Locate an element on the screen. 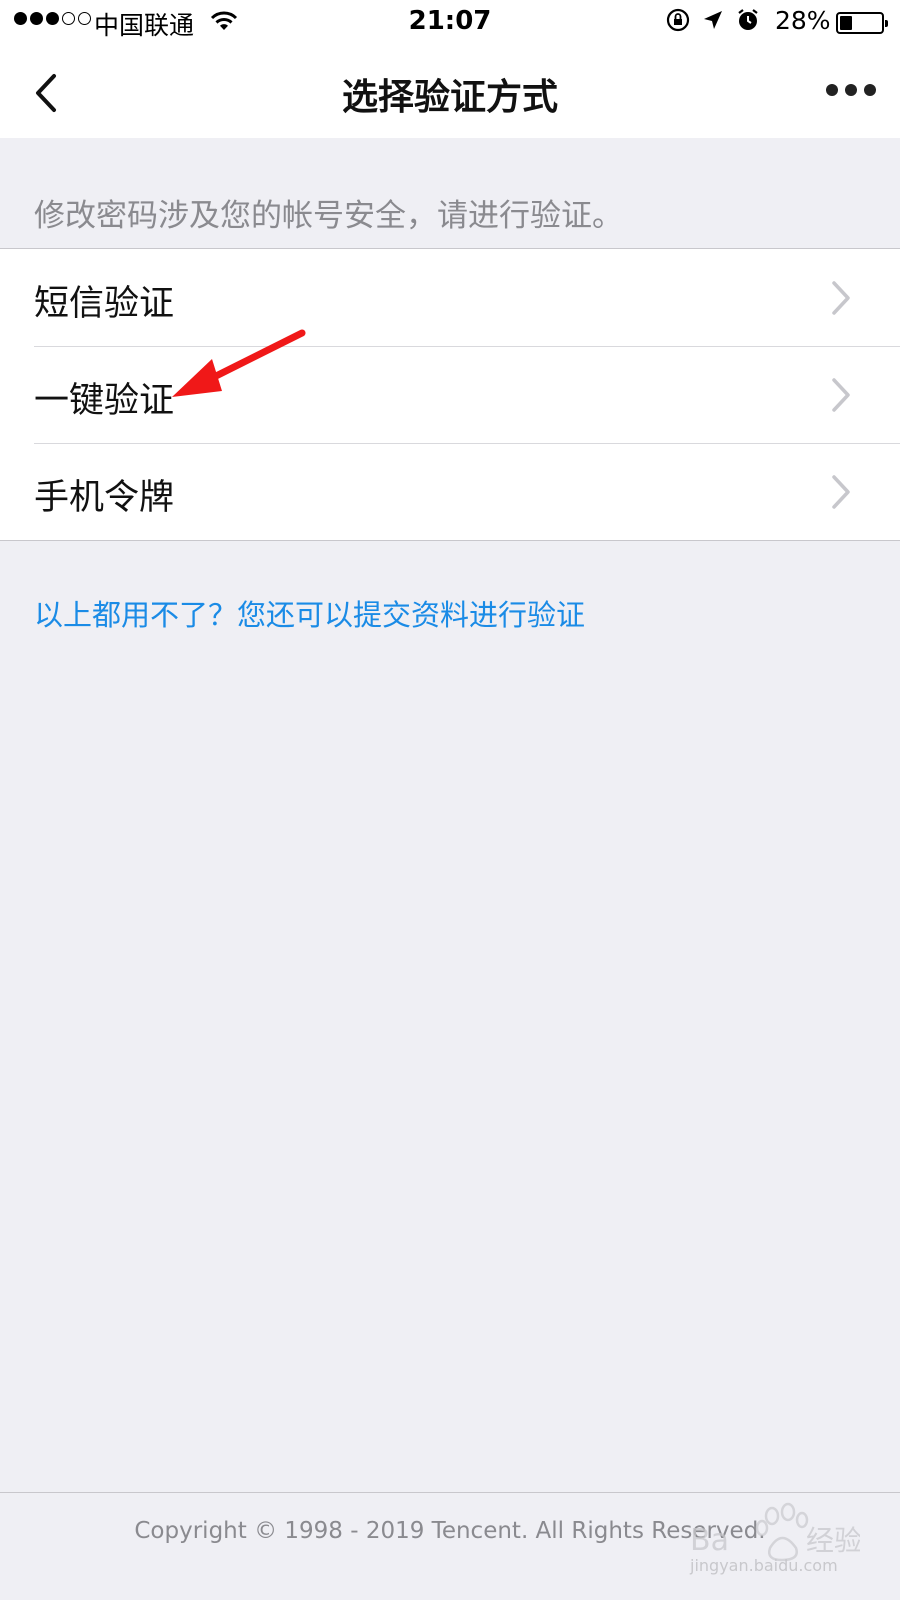  navigation-bar: 选择验证方式 is located at coordinates (450, 92).